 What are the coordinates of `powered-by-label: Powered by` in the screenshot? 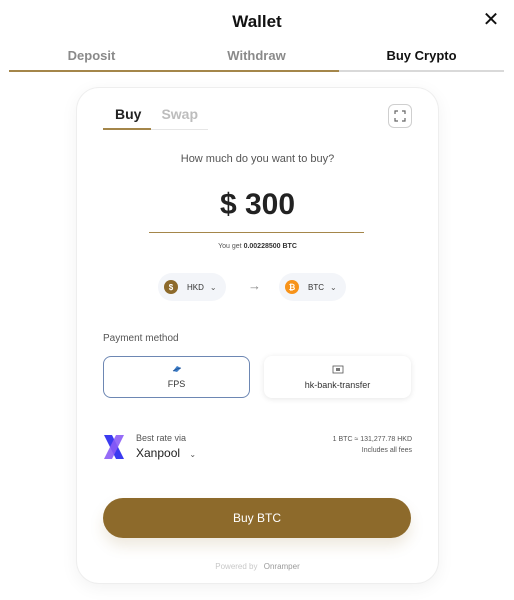 It's located at (236, 566).